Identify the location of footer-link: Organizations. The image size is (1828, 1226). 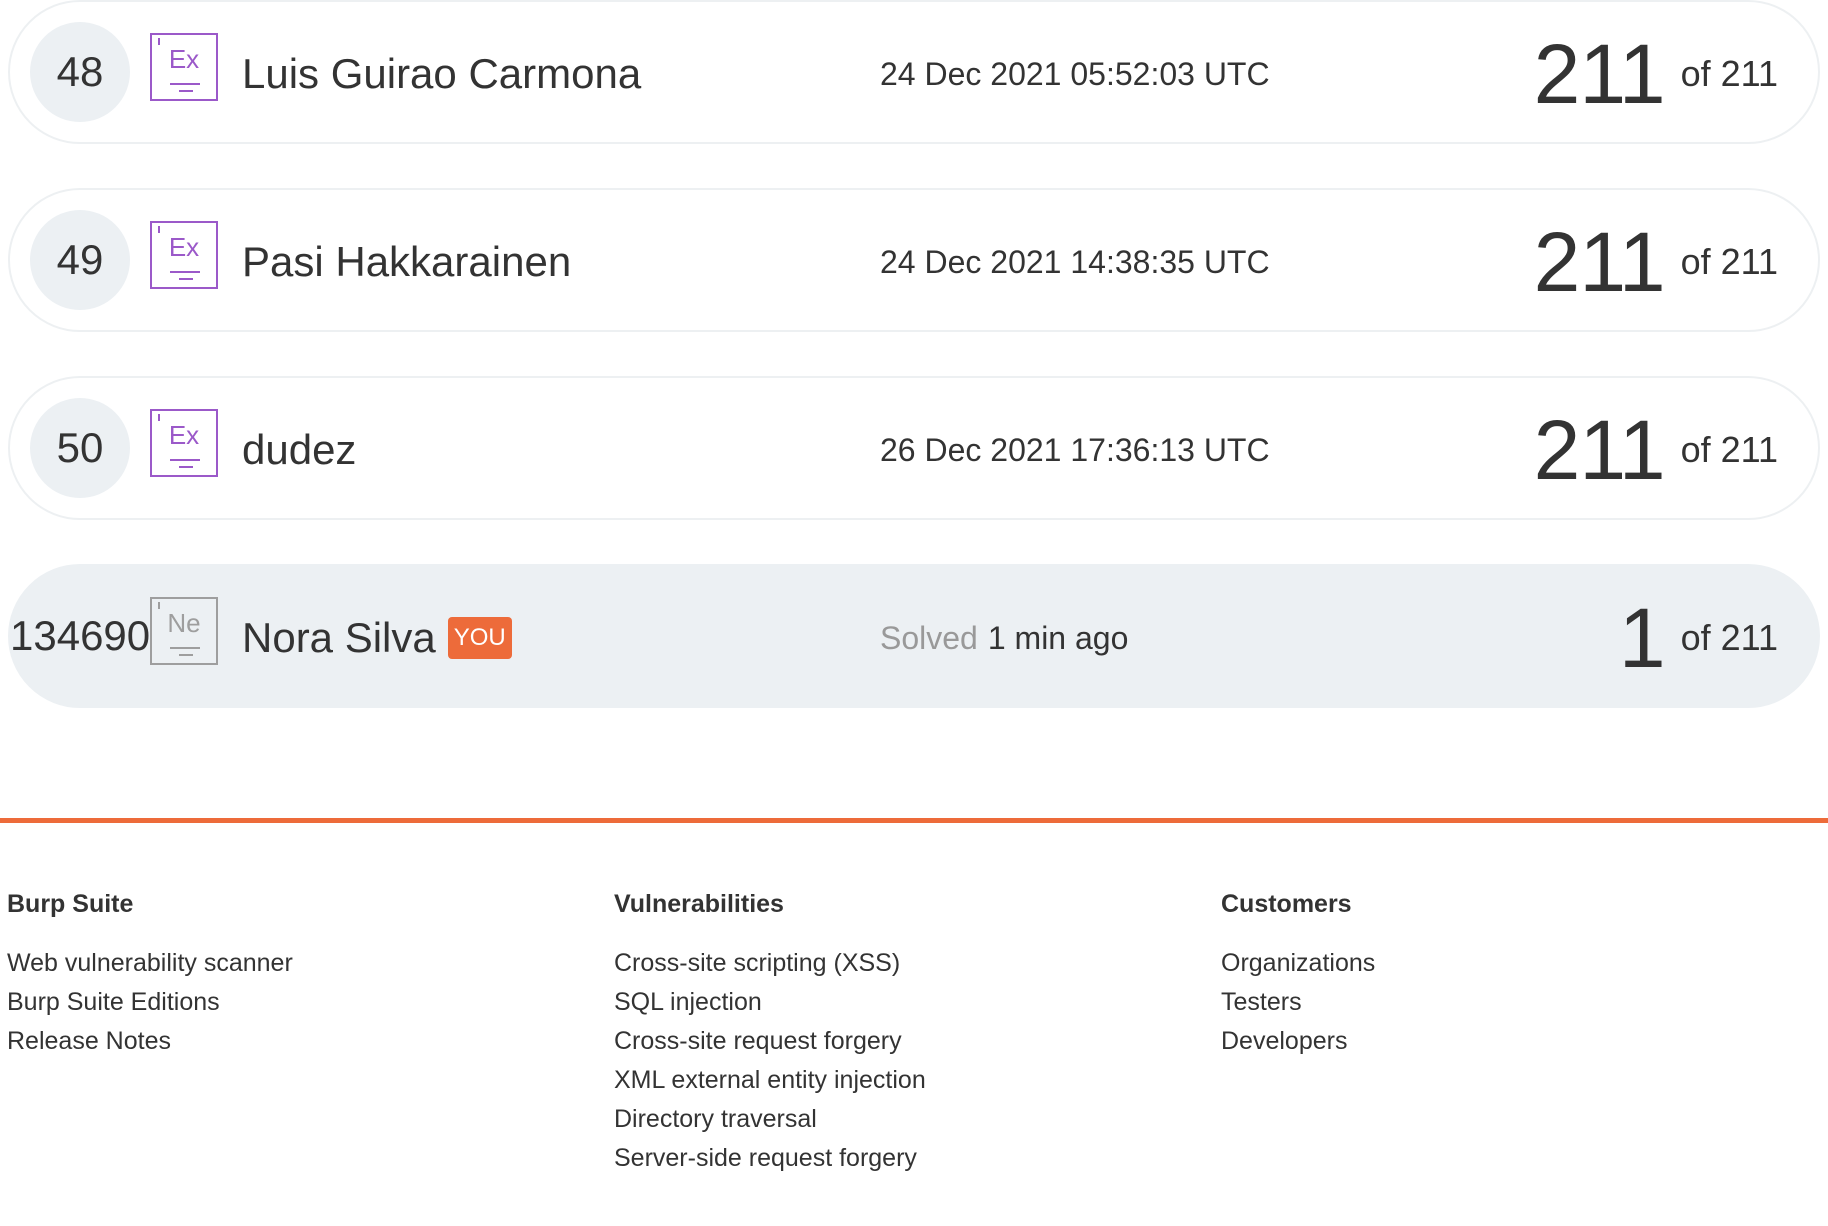
(1298, 963).